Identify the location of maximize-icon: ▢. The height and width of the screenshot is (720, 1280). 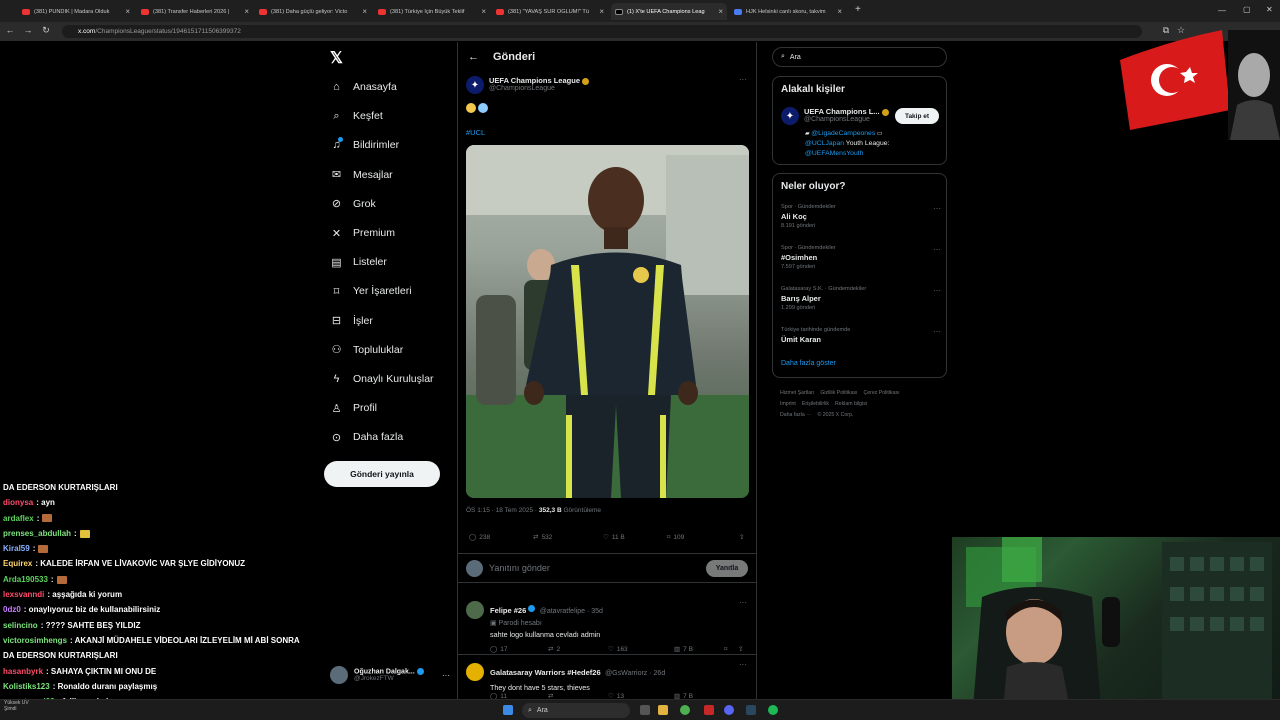
(1247, 9).